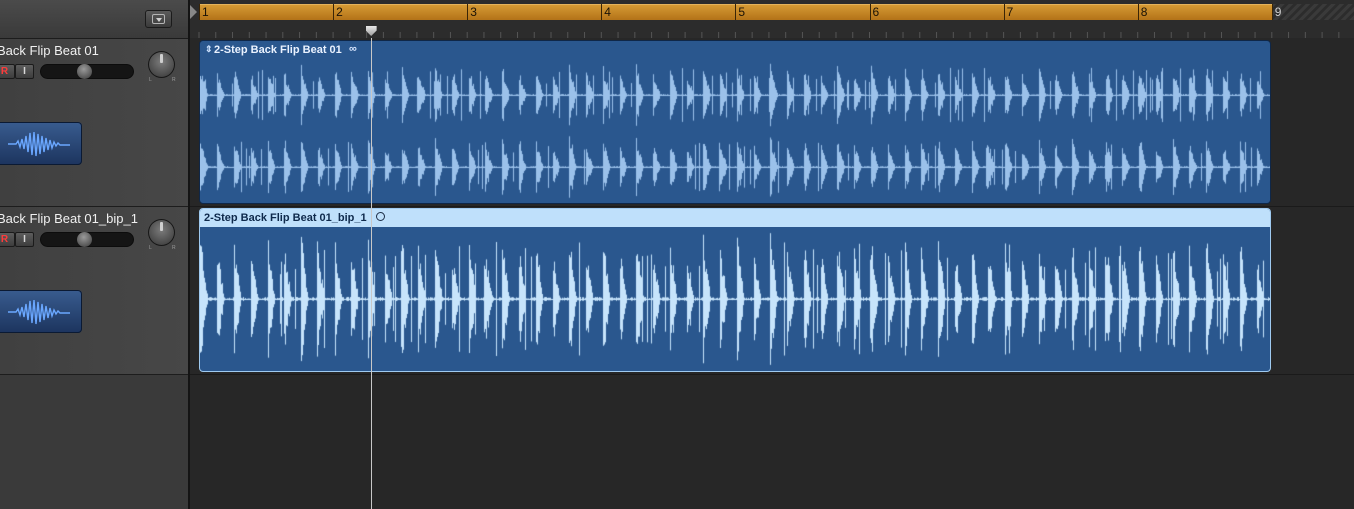 The height and width of the screenshot is (509, 1354). Describe the element at coordinates (278, 50) in the screenshot. I see `region-title: 2-Step Back Flip Beat 01` at that location.